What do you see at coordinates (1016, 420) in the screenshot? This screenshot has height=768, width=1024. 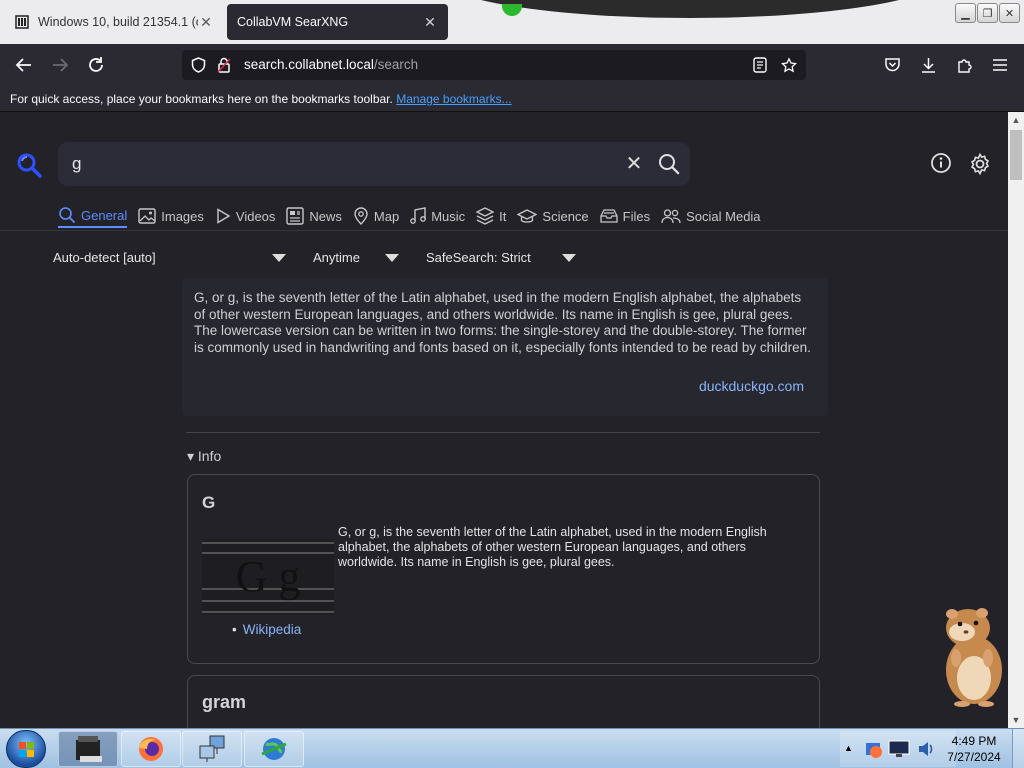 I see `page-scrollbar: ▲ ▼` at bounding box center [1016, 420].